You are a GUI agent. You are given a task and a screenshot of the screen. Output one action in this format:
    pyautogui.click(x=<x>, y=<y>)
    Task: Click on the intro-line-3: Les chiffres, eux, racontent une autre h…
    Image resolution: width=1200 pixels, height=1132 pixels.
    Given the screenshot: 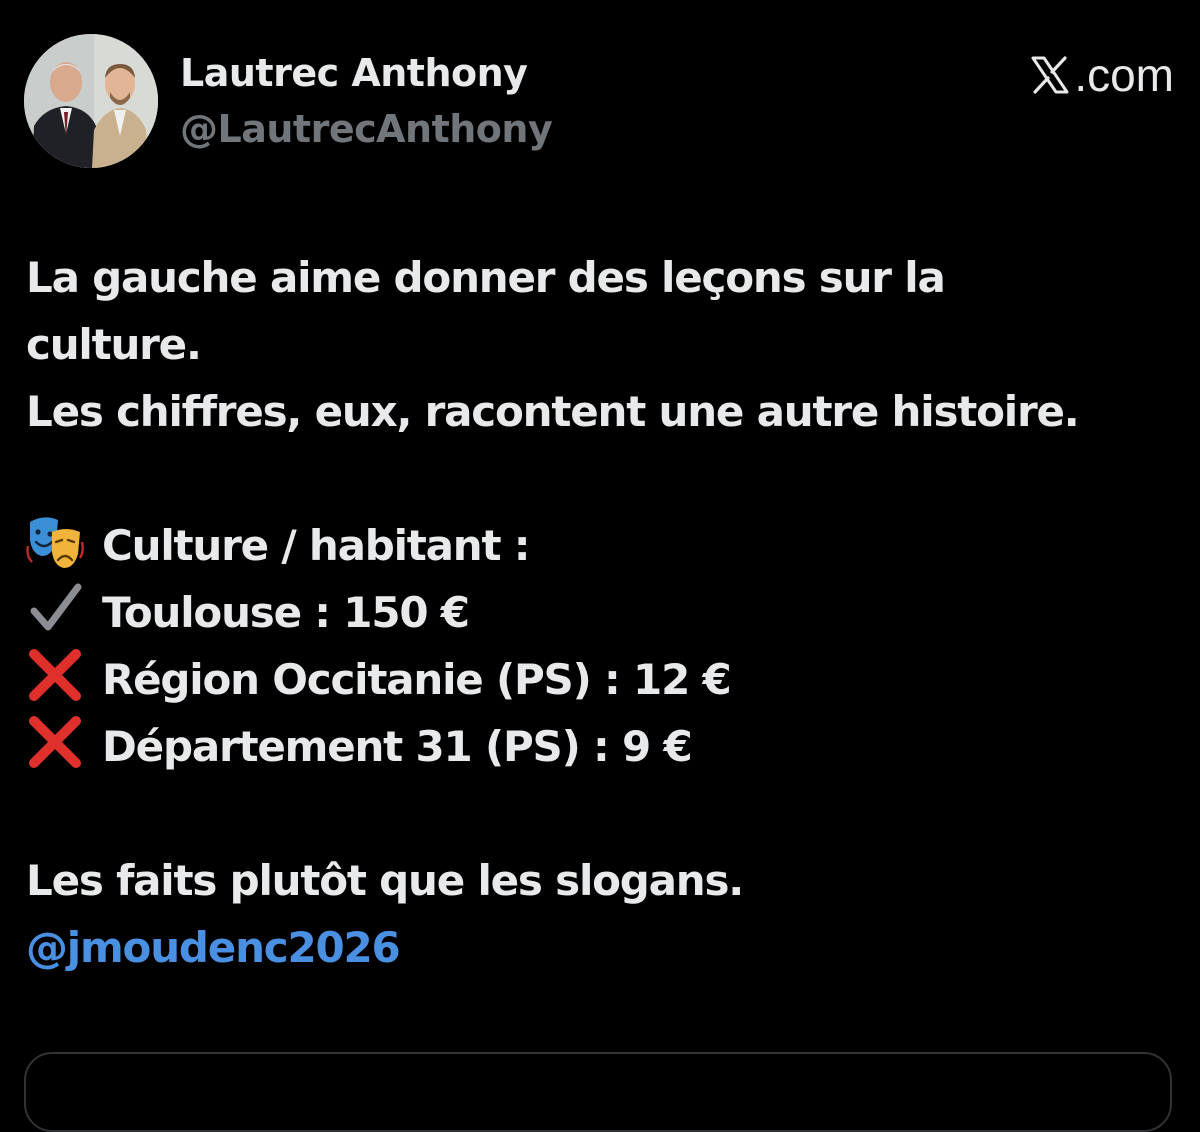 What is the action you would take?
    pyautogui.click(x=553, y=411)
    